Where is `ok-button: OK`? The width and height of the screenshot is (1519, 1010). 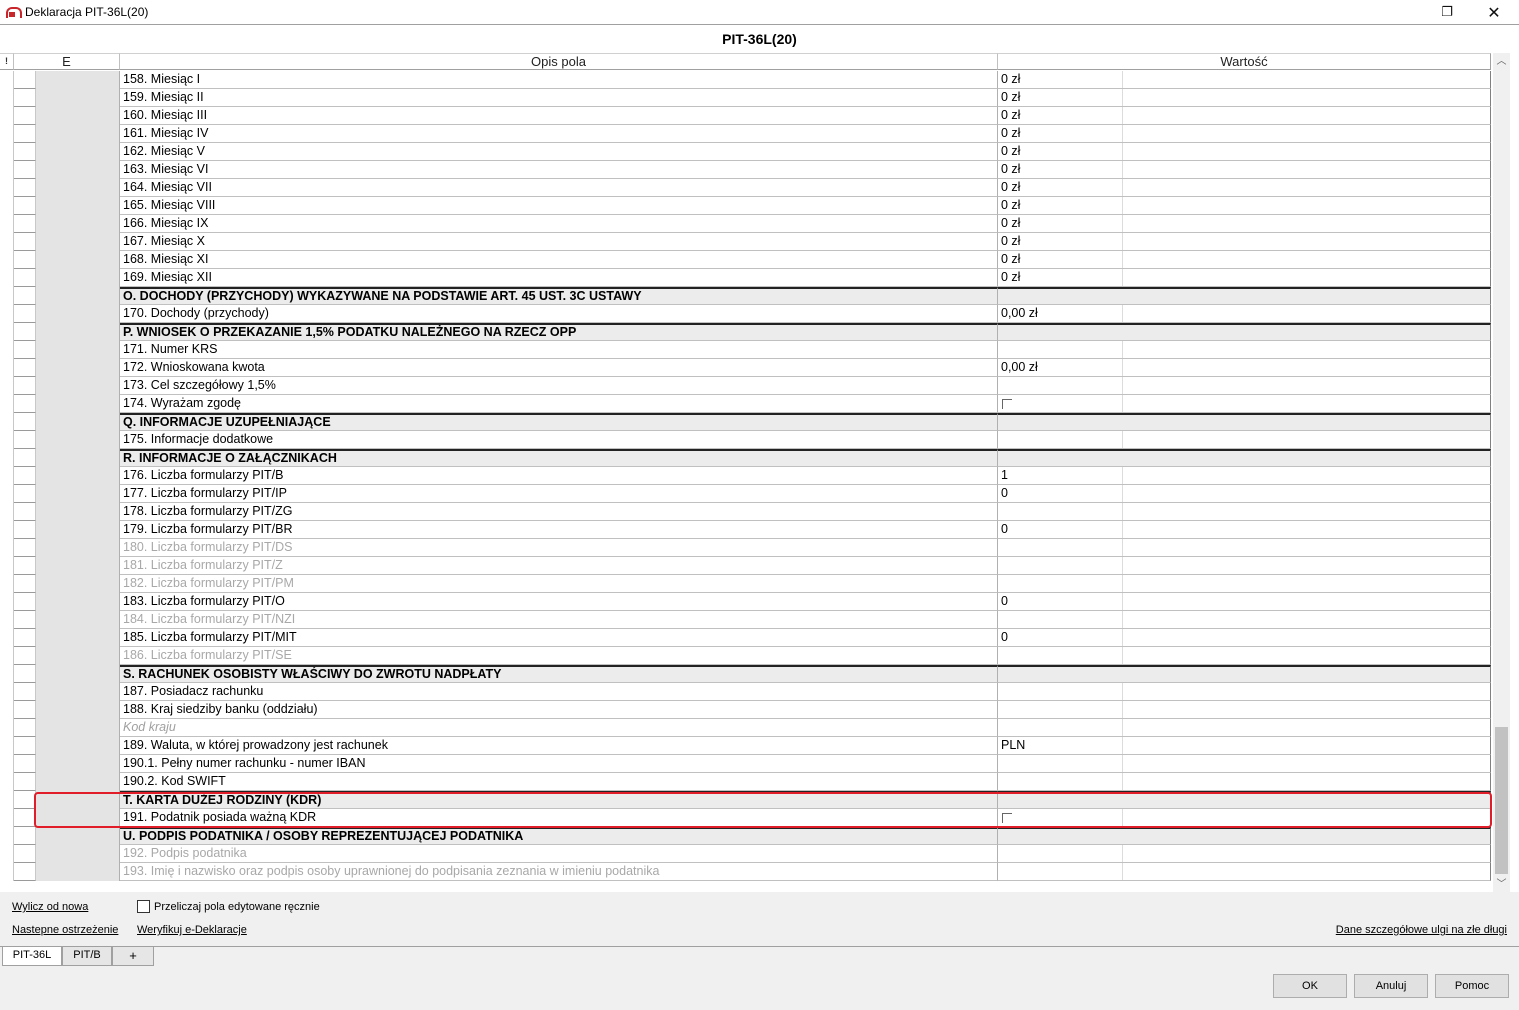
ok-button: OK is located at coordinates (1310, 986).